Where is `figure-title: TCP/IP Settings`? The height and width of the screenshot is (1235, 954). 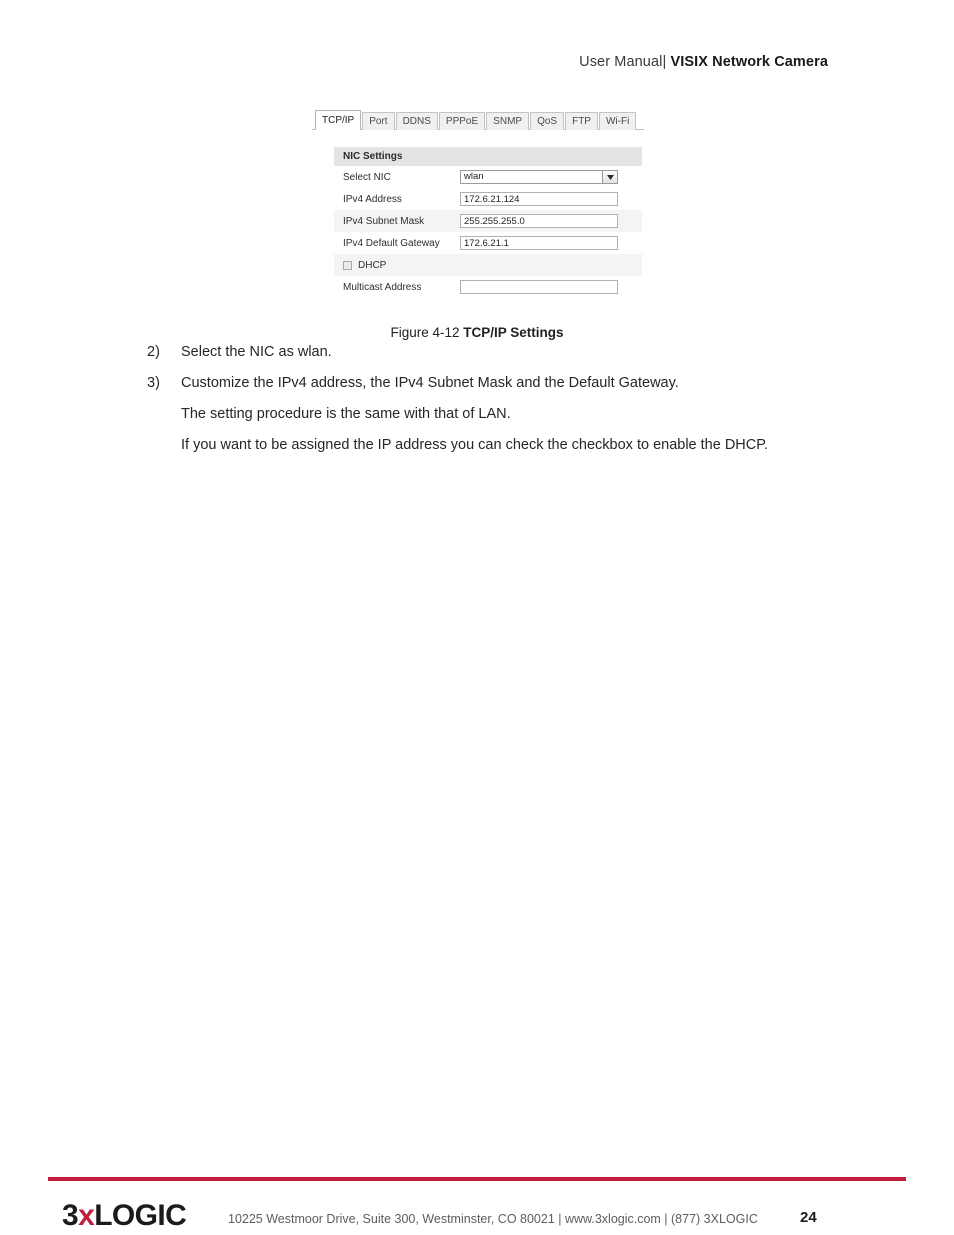
figure-title: TCP/IP Settings is located at coordinates (513, 332).